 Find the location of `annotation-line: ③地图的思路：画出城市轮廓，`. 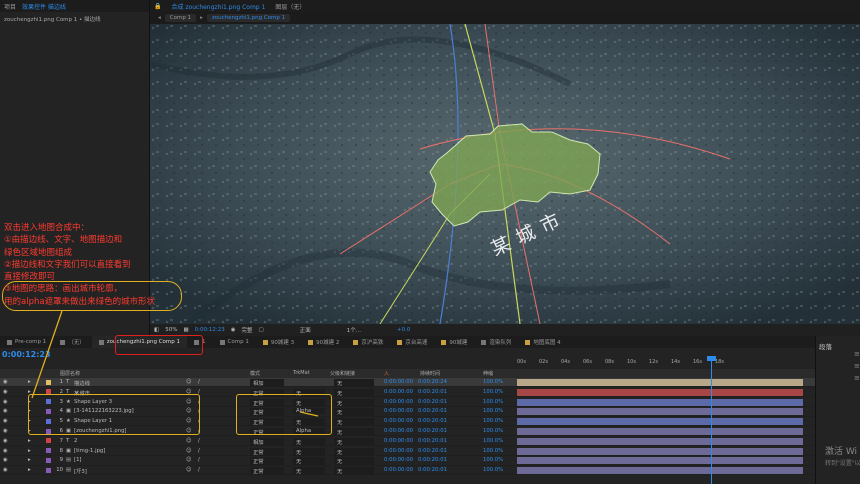

annotation-line: ③地图的思路：画出城市轮廓， is located at coordinates (63, 289).